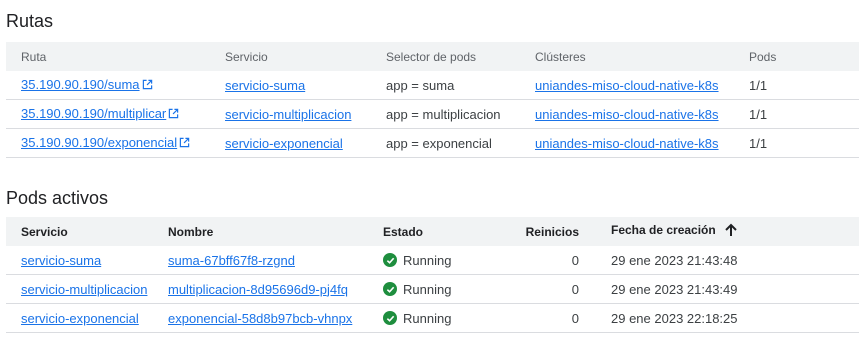  I want to click on fecha-cell: 29 ene 2023 22:18:25, so click(721, 318).